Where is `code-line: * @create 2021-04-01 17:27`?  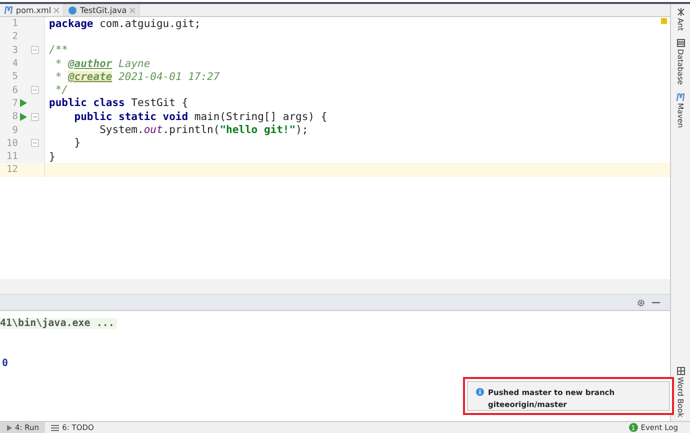
code-line: * @create 2021-04-01 17:27 is located at coordinates (137, 76).